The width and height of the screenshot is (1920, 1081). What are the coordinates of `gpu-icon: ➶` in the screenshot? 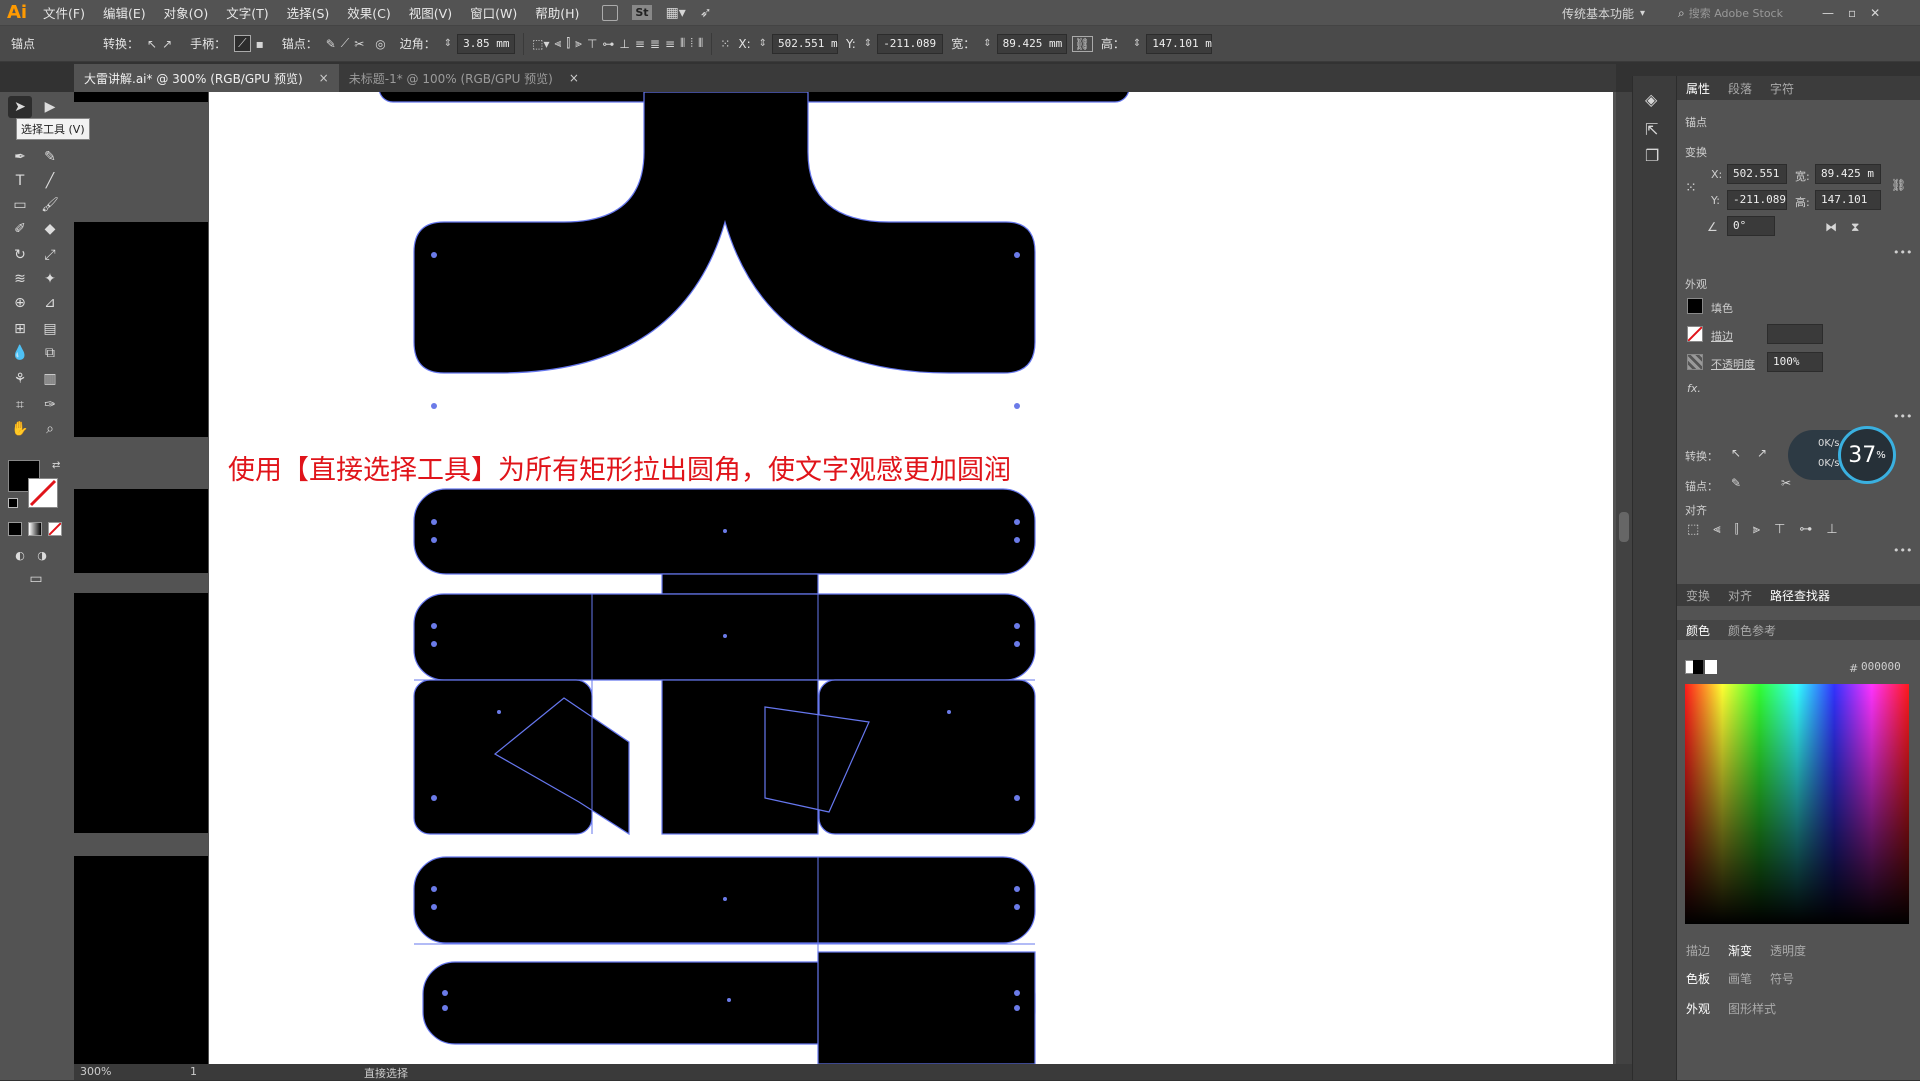 It's located at (706, 13).